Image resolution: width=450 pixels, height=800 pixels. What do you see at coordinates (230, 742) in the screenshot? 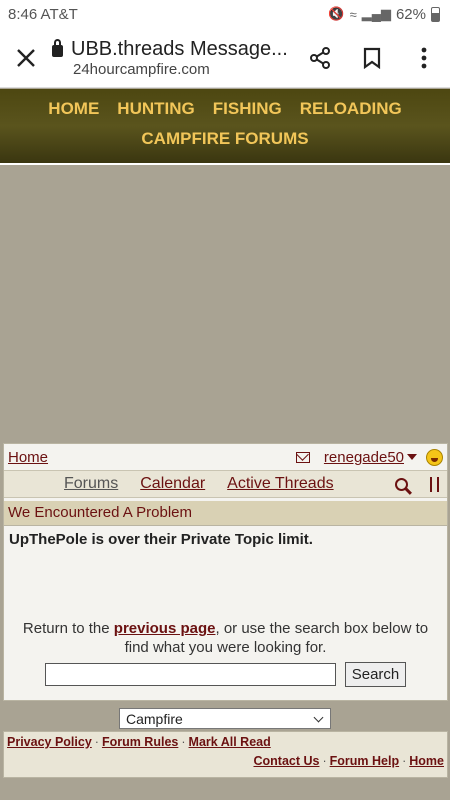
I see `mark-all-read-link: Mark All Read` at bounding box center [230, 742].